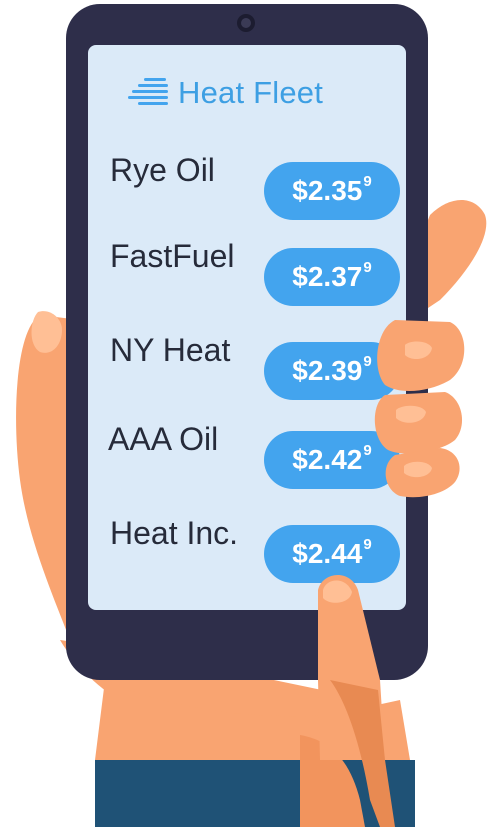 Image resolution: width=500 pixels, height=827 pixels. Describe the element at coordinates (255, 793) in the screenshot. I see `sleeve-shape` at that location.